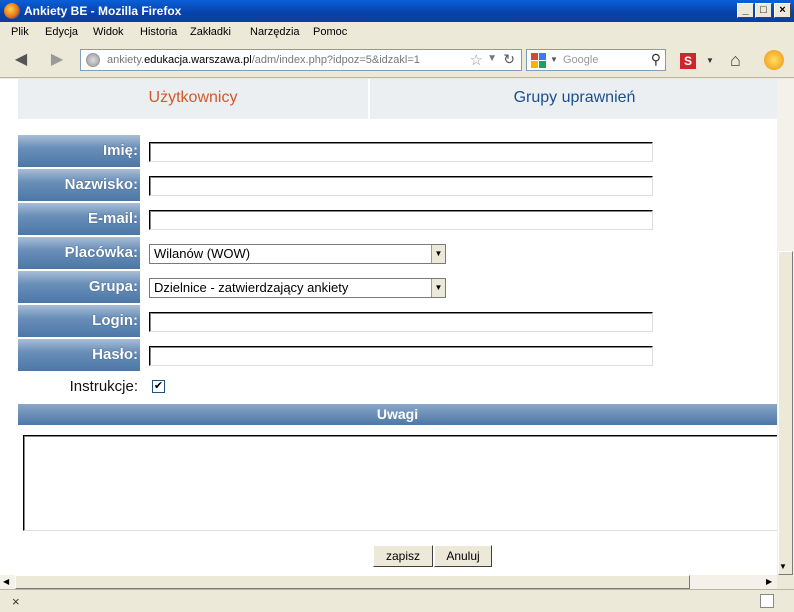  Describe the element at coordinates (103, 386) in the screenshot. I see `instrukcje-label: Instrukcje:` at that location.